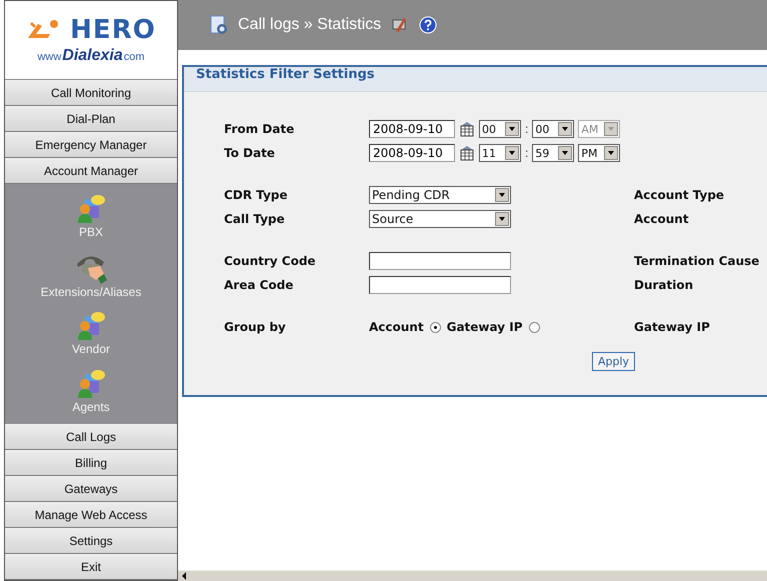 This screenshot has width=767, height=581. What do you see at coordinates (259, 285) in the screenshot?
I see `field-label: Area Code` at bounding box center [259, 285].